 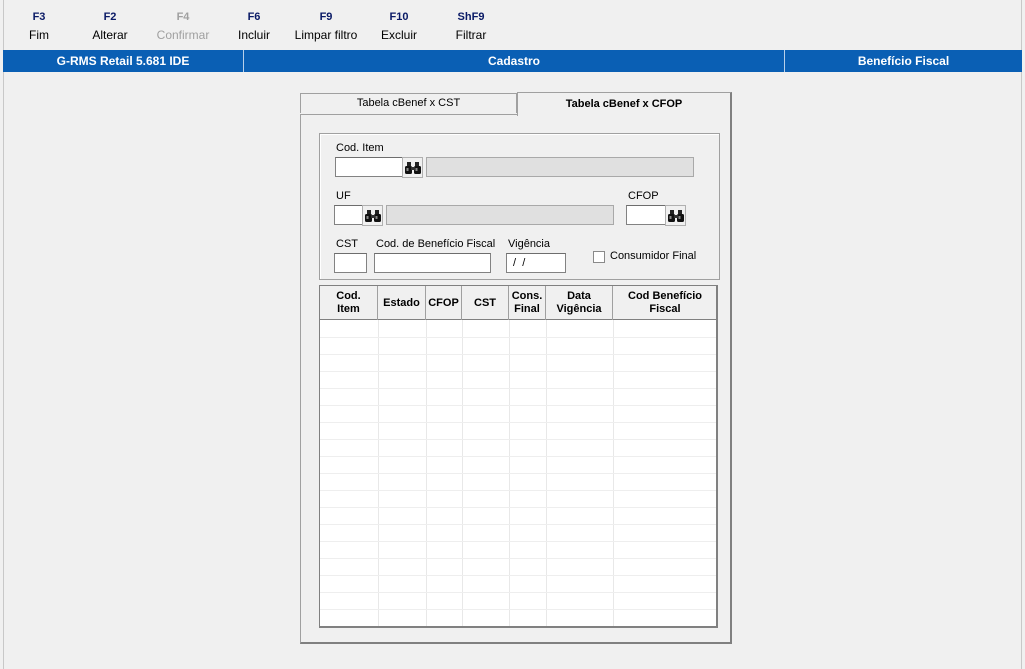 I want to click on alterar-label: Alterar, so click(x=110, y=35).